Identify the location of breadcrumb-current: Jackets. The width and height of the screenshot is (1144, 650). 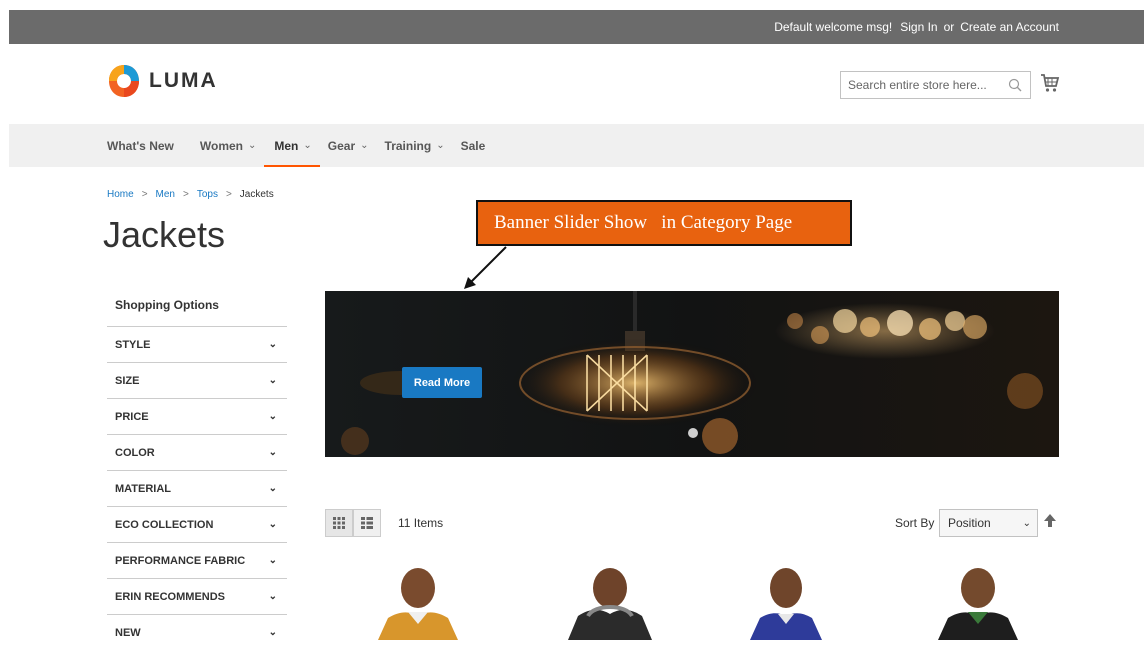
(256, 194).